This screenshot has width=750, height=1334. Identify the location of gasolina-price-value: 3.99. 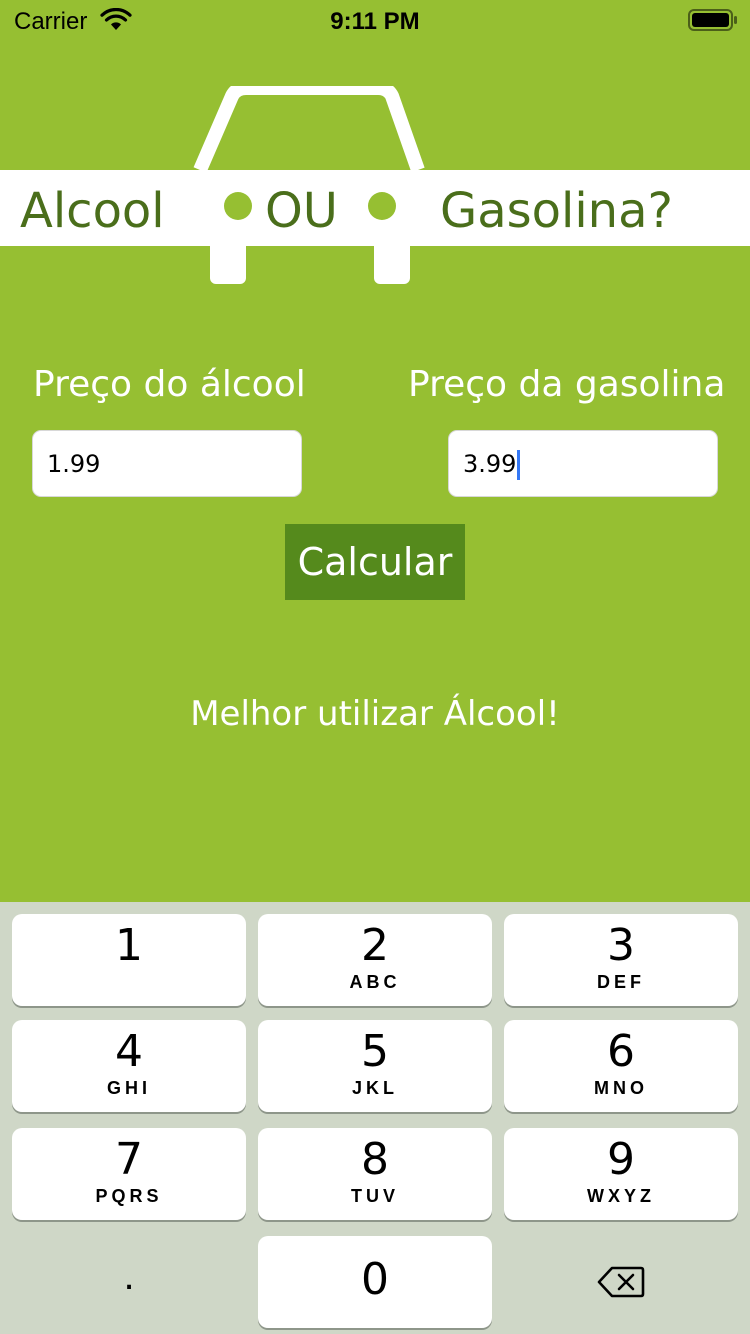
(490, 464).